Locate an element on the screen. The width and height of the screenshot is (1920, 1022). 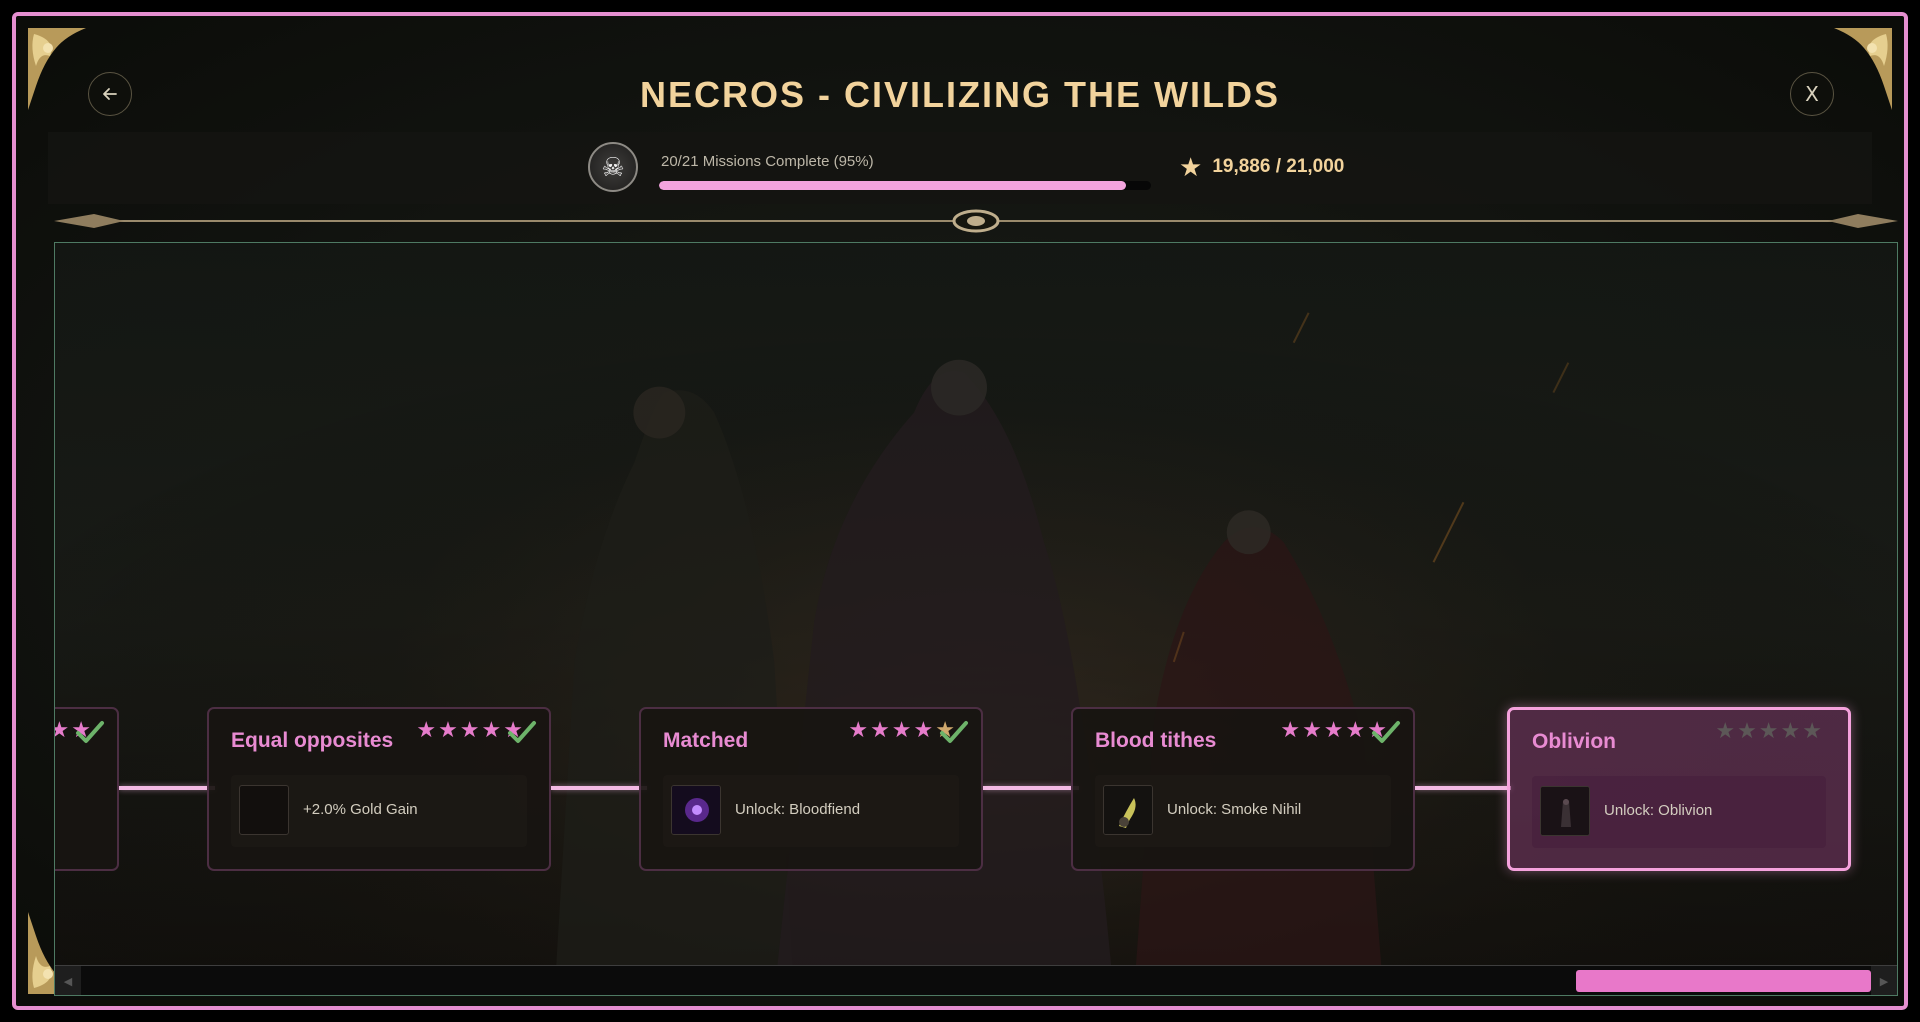
mission-stars: ★★★★★ is located at coordinates (1768, 731).